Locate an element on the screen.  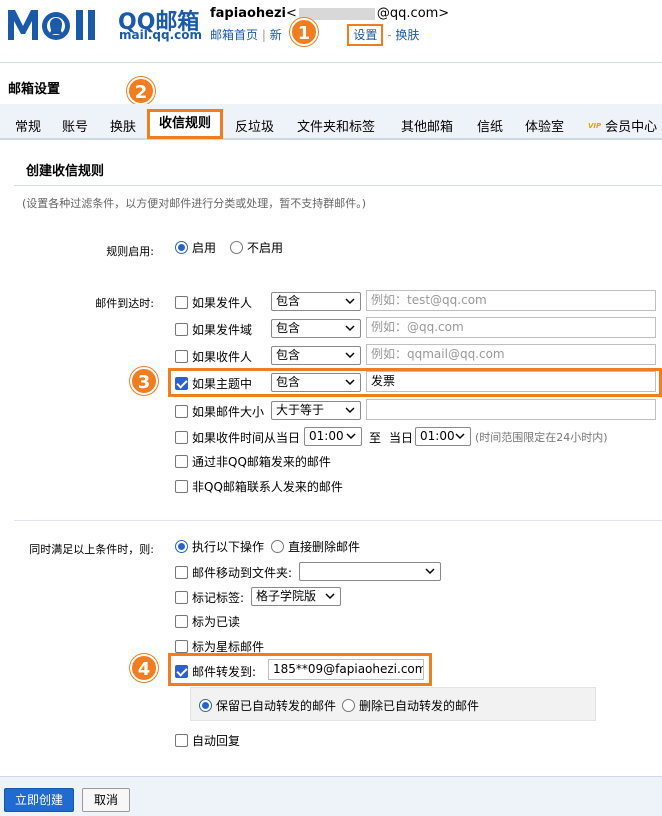
non-contact-label: 非QQ邮箱联系人发来的邮件 is located at coordinates (267, 487).